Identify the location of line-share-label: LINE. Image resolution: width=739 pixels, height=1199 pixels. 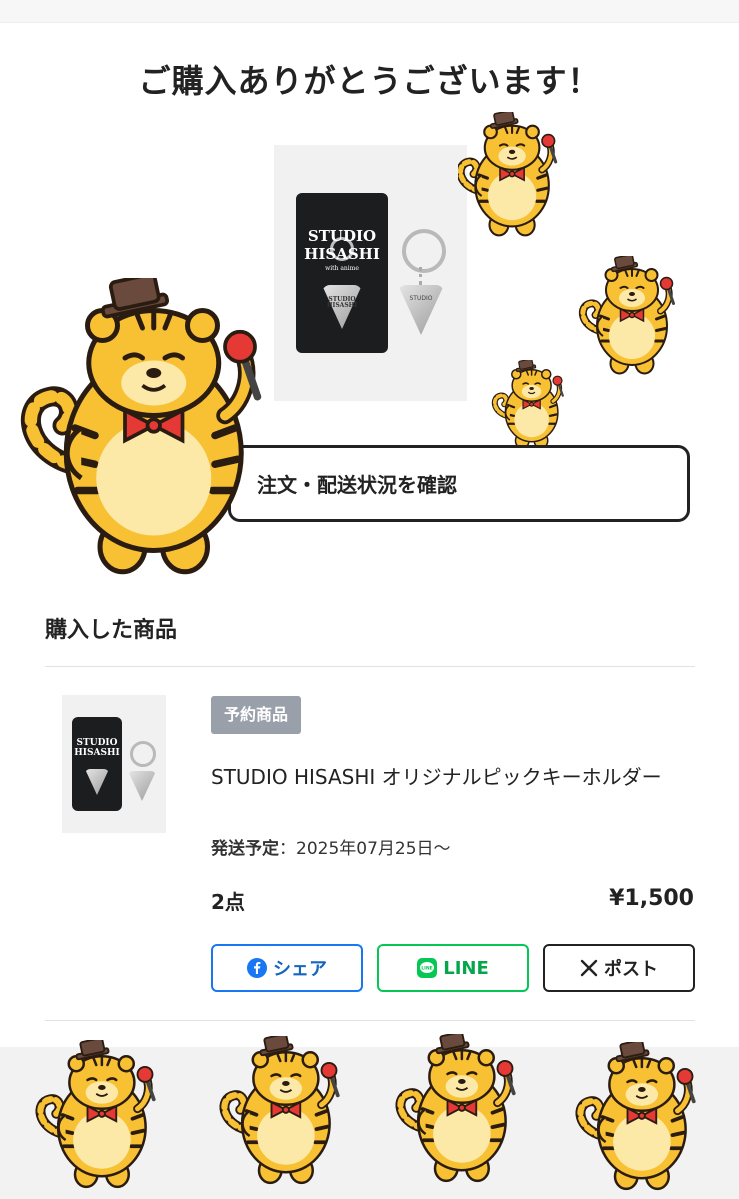
(466, 968).